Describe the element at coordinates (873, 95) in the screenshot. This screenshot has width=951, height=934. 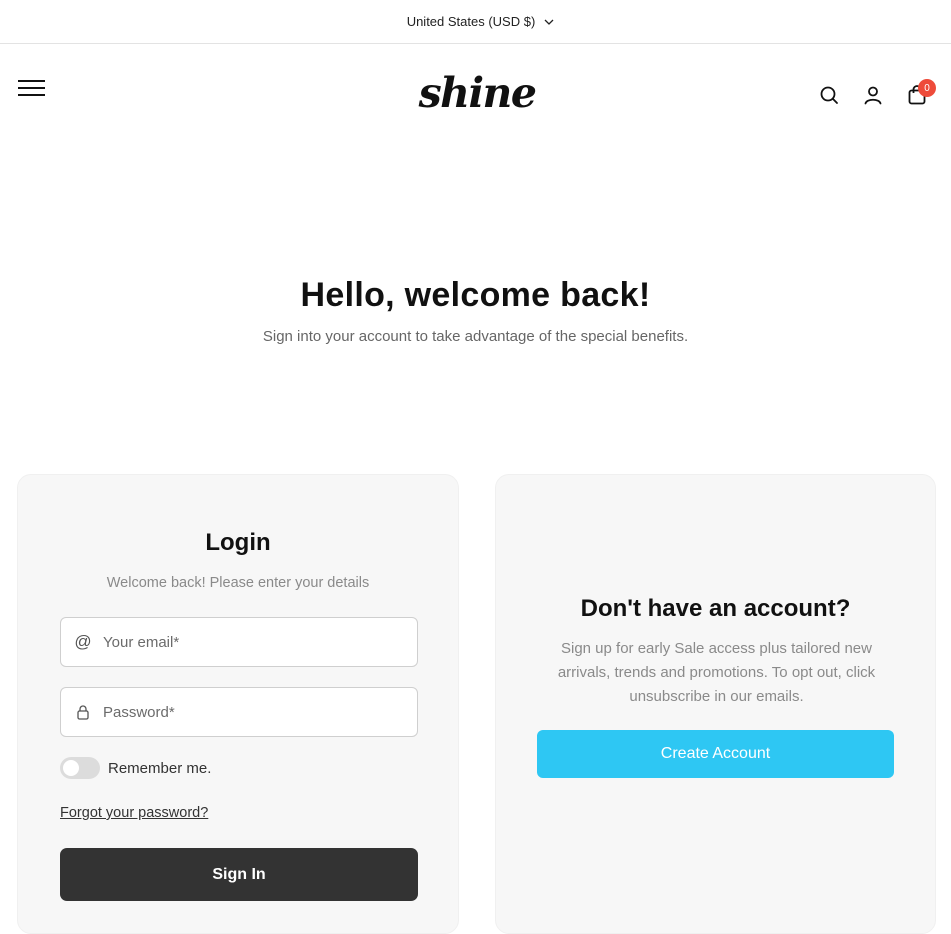
I see `user-icon` at that location.